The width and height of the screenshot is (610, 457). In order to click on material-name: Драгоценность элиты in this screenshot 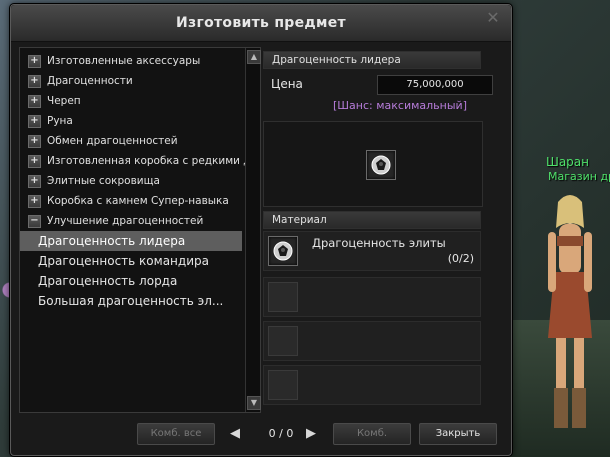, I will do `click(379, 243)`.